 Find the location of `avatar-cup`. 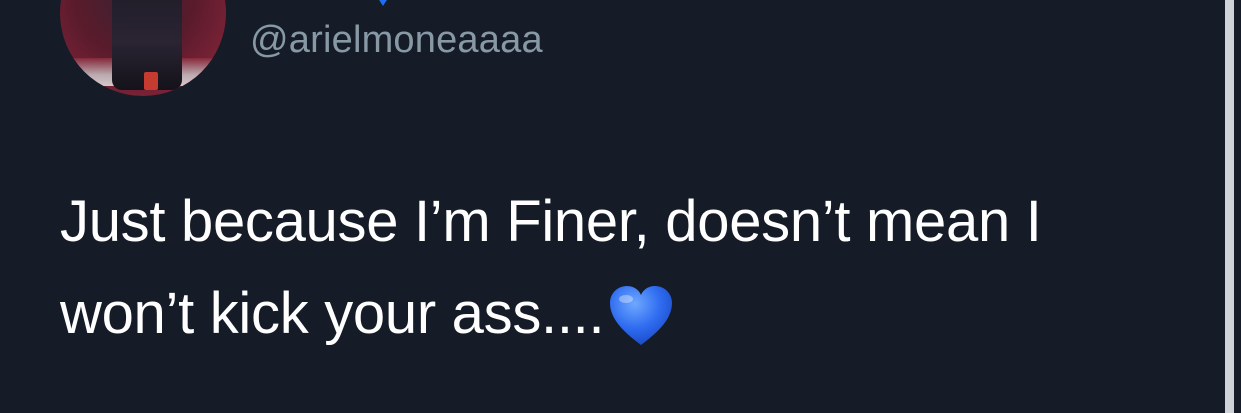

avatar-cup is located at coordinates (151, 81).